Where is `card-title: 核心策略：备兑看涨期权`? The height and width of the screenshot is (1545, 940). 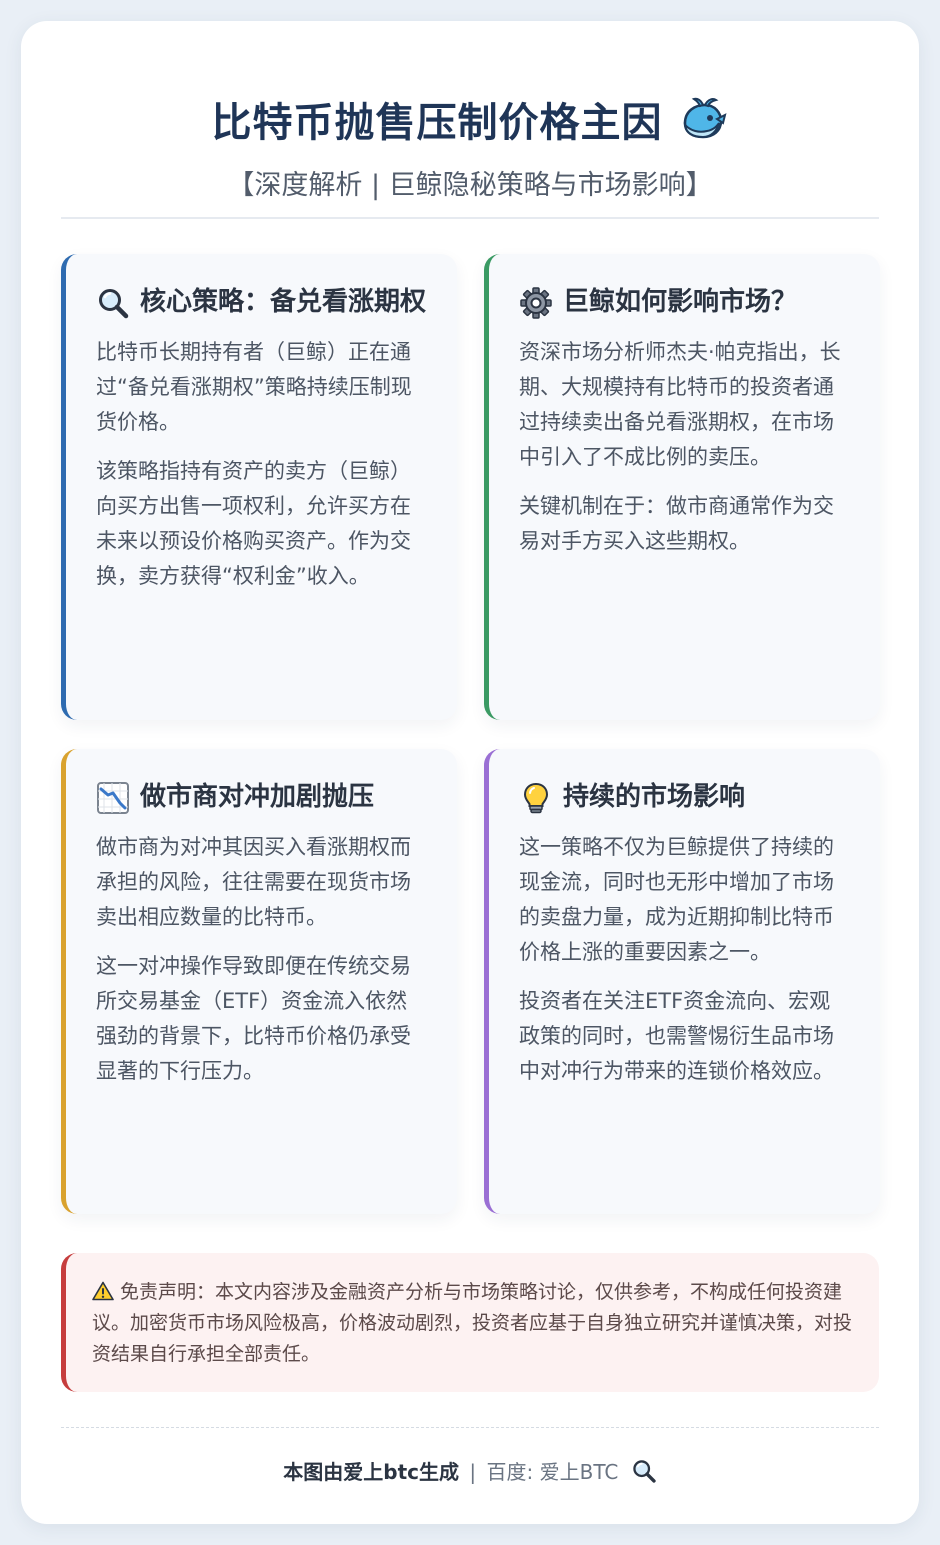
card-title: 核心策略：备兑看涨期权 is located at coordinates (261, 302).